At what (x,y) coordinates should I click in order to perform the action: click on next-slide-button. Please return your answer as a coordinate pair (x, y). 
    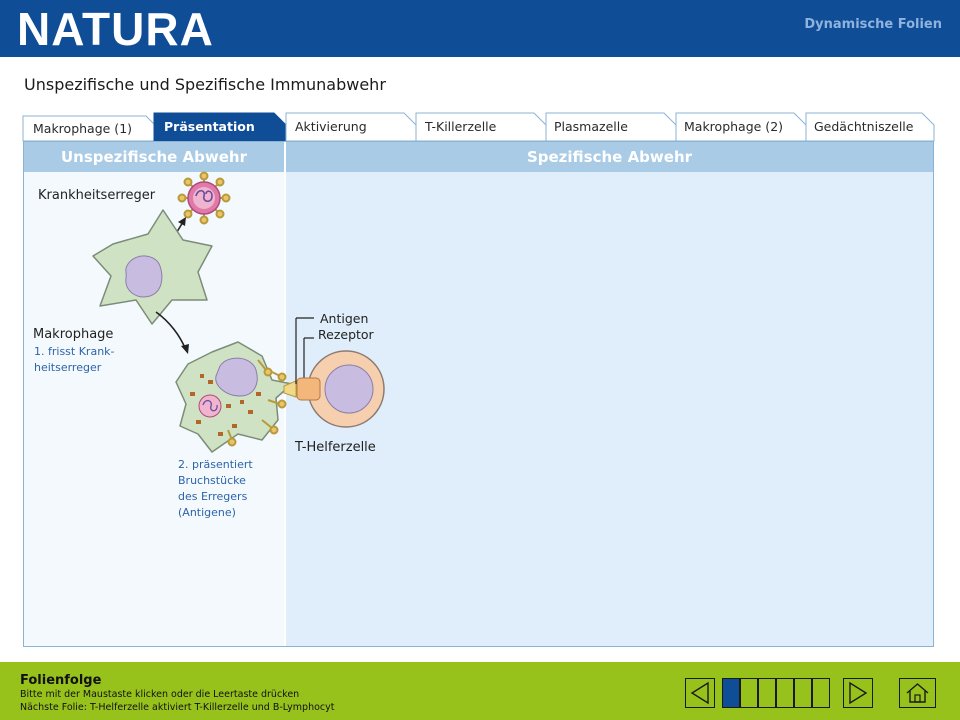
    Looking at the image, I should click on (858, 693).